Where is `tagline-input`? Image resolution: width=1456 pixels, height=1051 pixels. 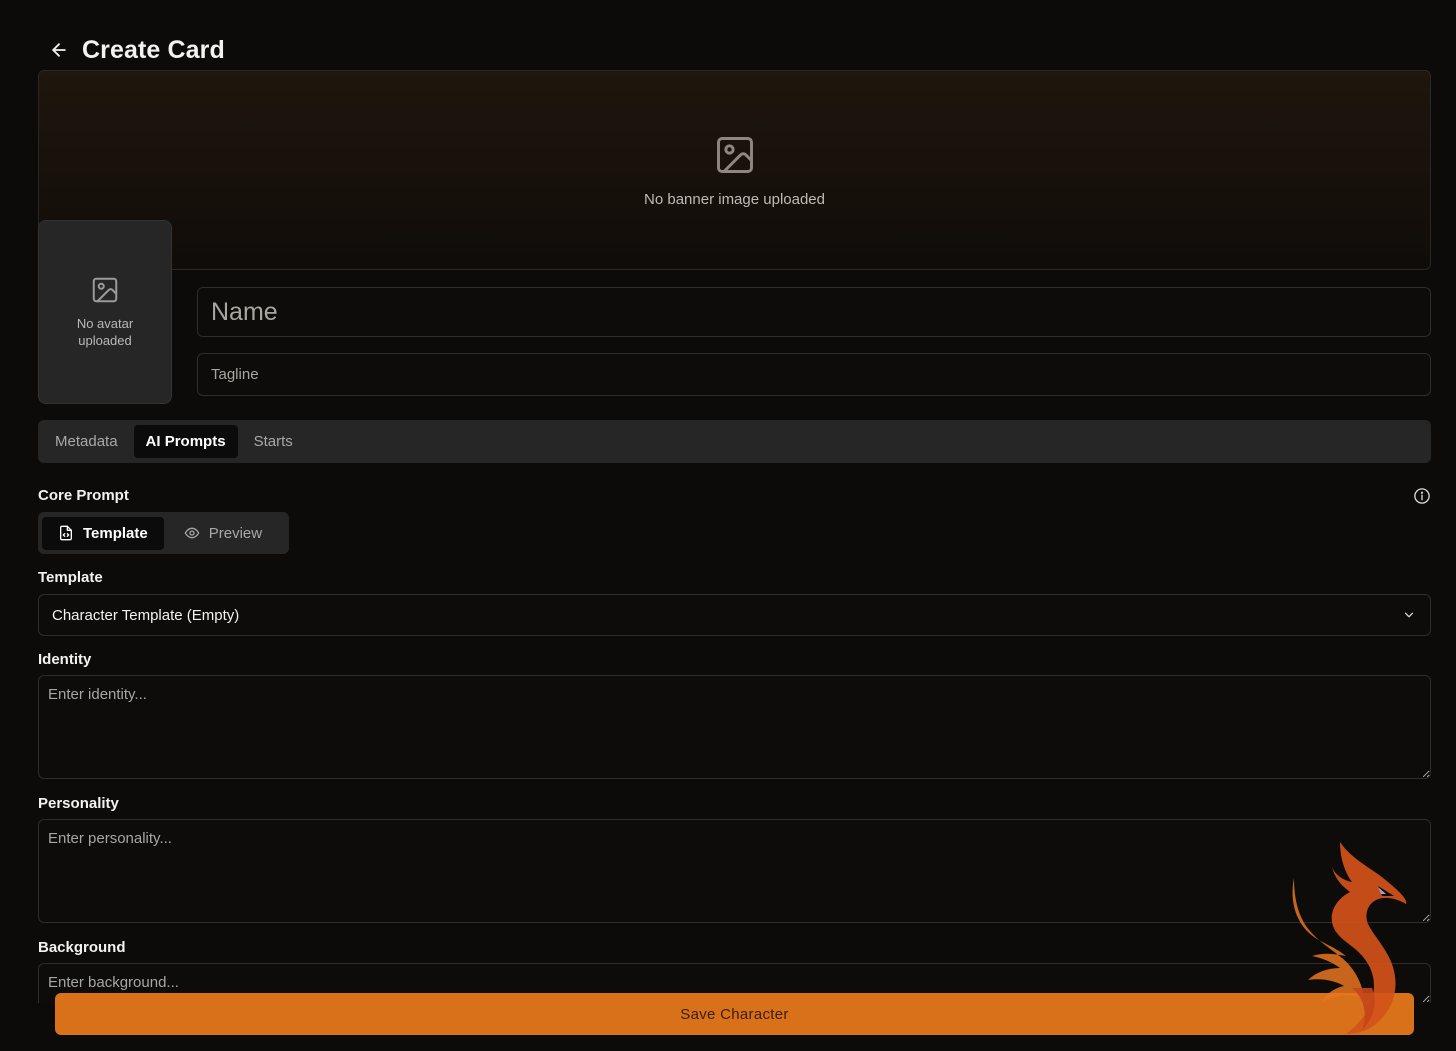
tagline-input is located at coordinates (814, 374).